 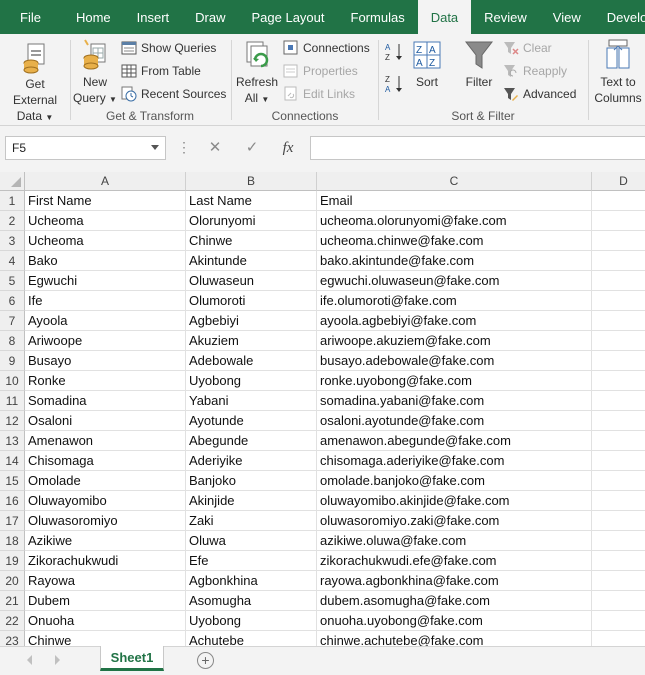 I want to click on row-header: 14, so click(x=12, y=461).